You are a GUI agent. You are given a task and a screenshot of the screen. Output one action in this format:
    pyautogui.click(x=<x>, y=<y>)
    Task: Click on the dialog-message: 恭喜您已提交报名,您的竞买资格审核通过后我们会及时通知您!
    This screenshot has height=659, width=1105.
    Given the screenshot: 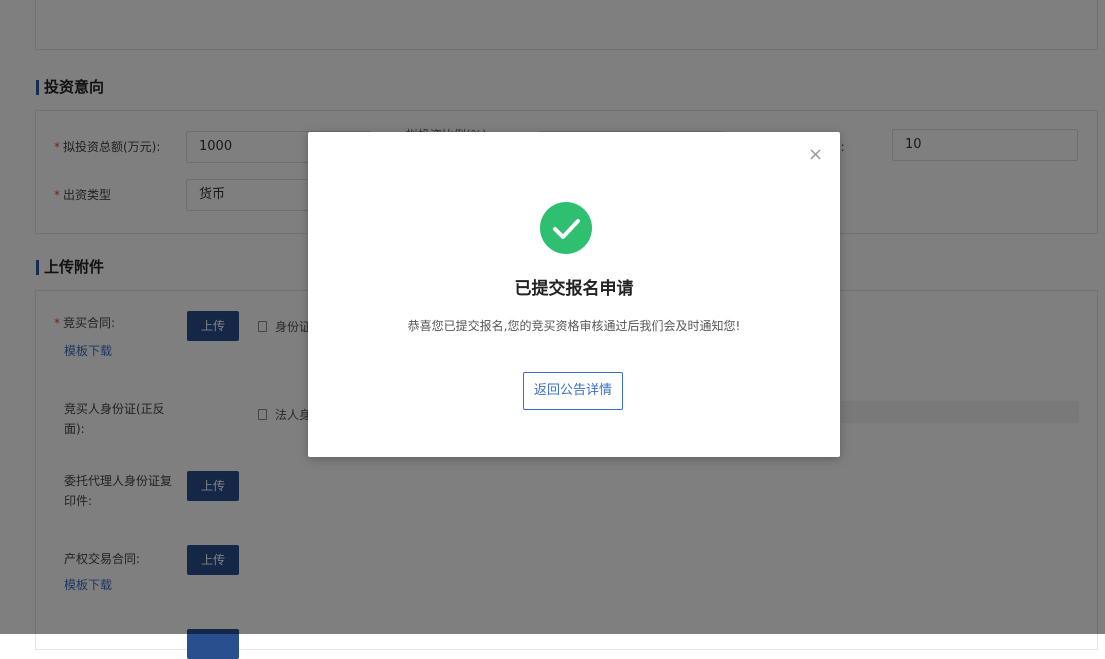 What is the action you would take?
    pyautogui.click(x=574, y=326)
    